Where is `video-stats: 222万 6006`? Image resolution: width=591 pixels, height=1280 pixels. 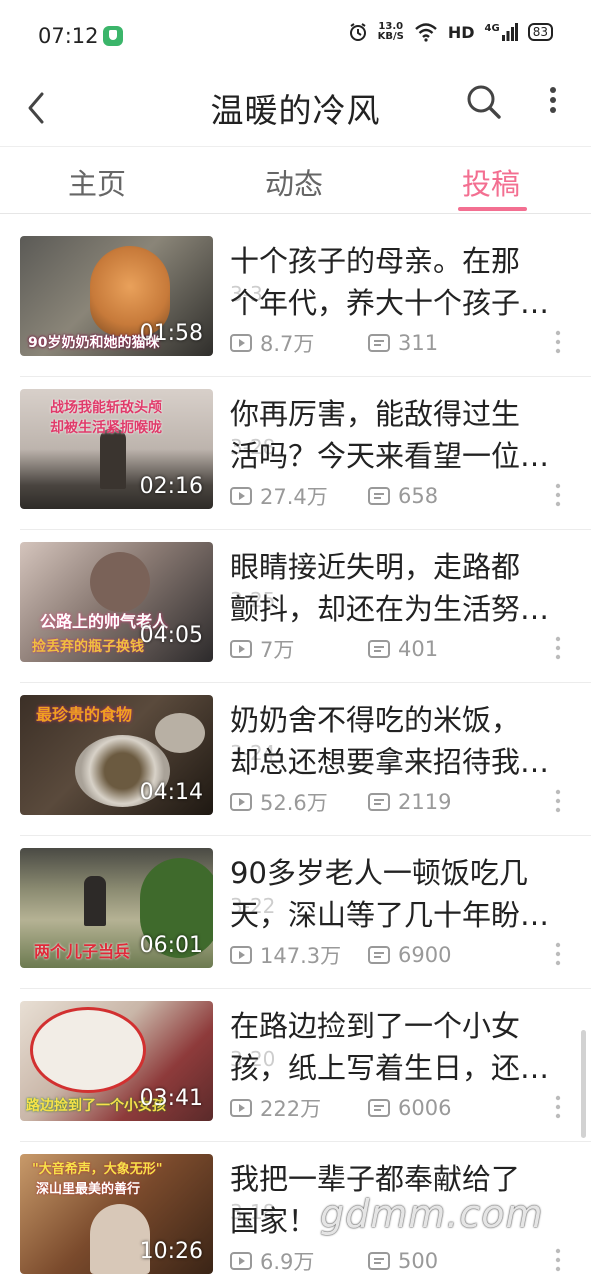
video-stats: 222万 6006 is located at coordinates (340, 1108).